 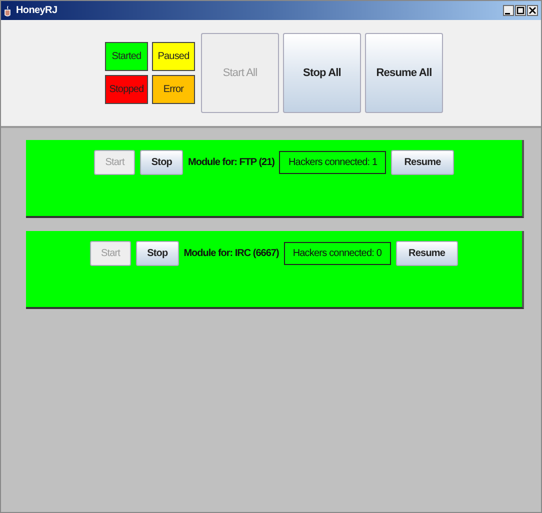 What do you see at coordinates (126, 89) in the screenshot?
I see `status-legend-label: Stopped` at bounding box center [126, 89].